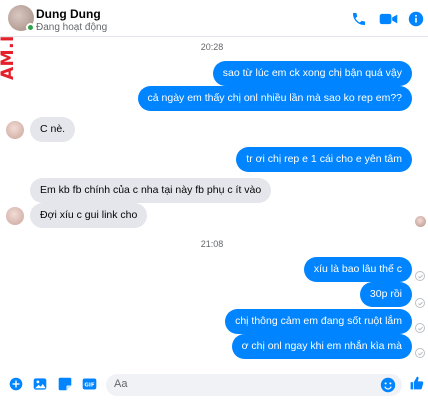  I want to click on message-incoming: Đợi xíu c gui link cho, so click(89, 215).